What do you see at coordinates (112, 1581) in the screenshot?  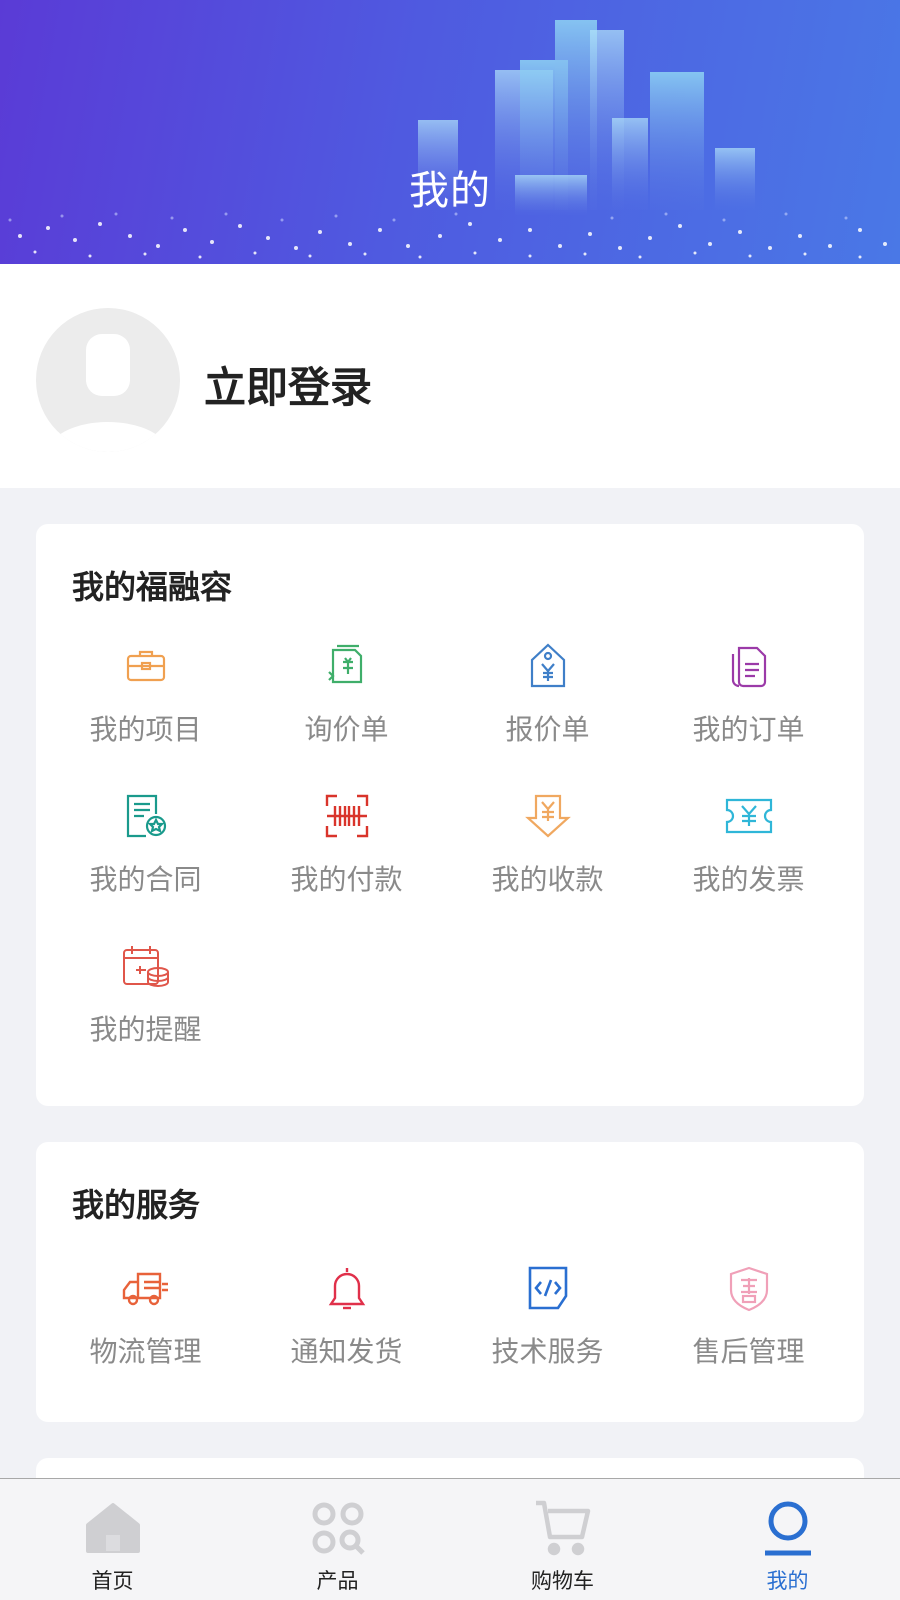 I see `tab-label: 首页` at bounding box center [112, 1581].